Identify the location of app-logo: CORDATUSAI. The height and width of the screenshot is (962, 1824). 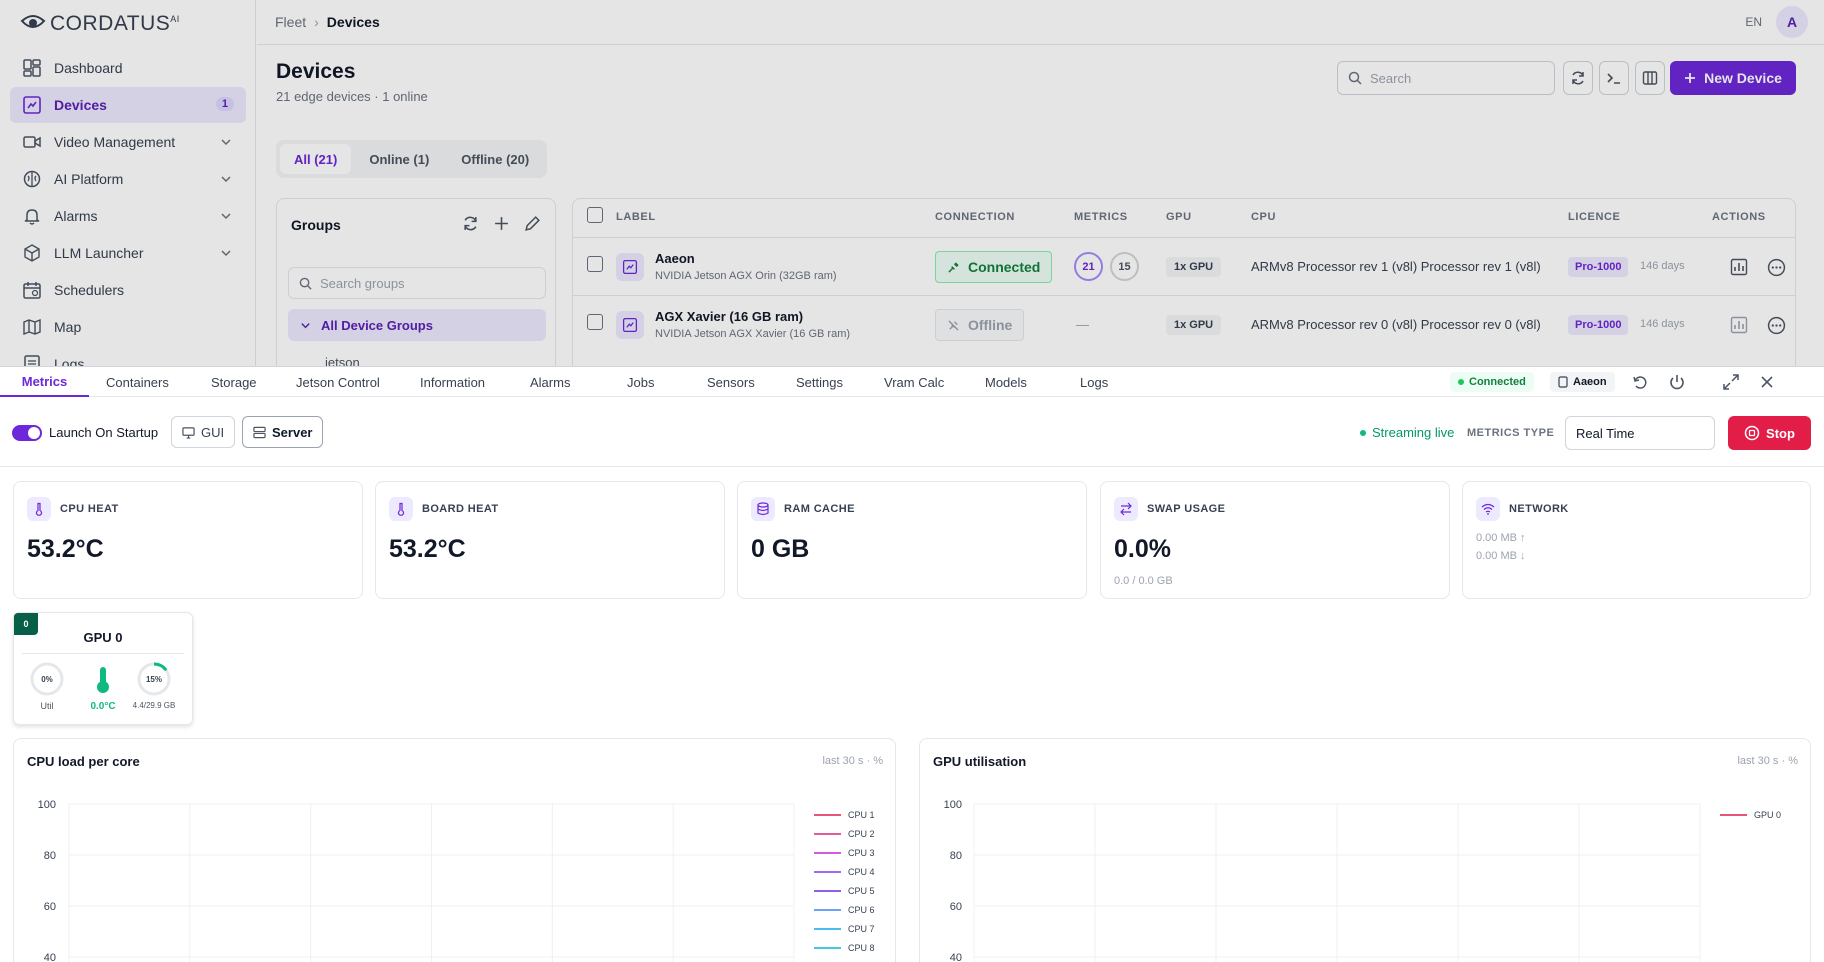
(100, 24).